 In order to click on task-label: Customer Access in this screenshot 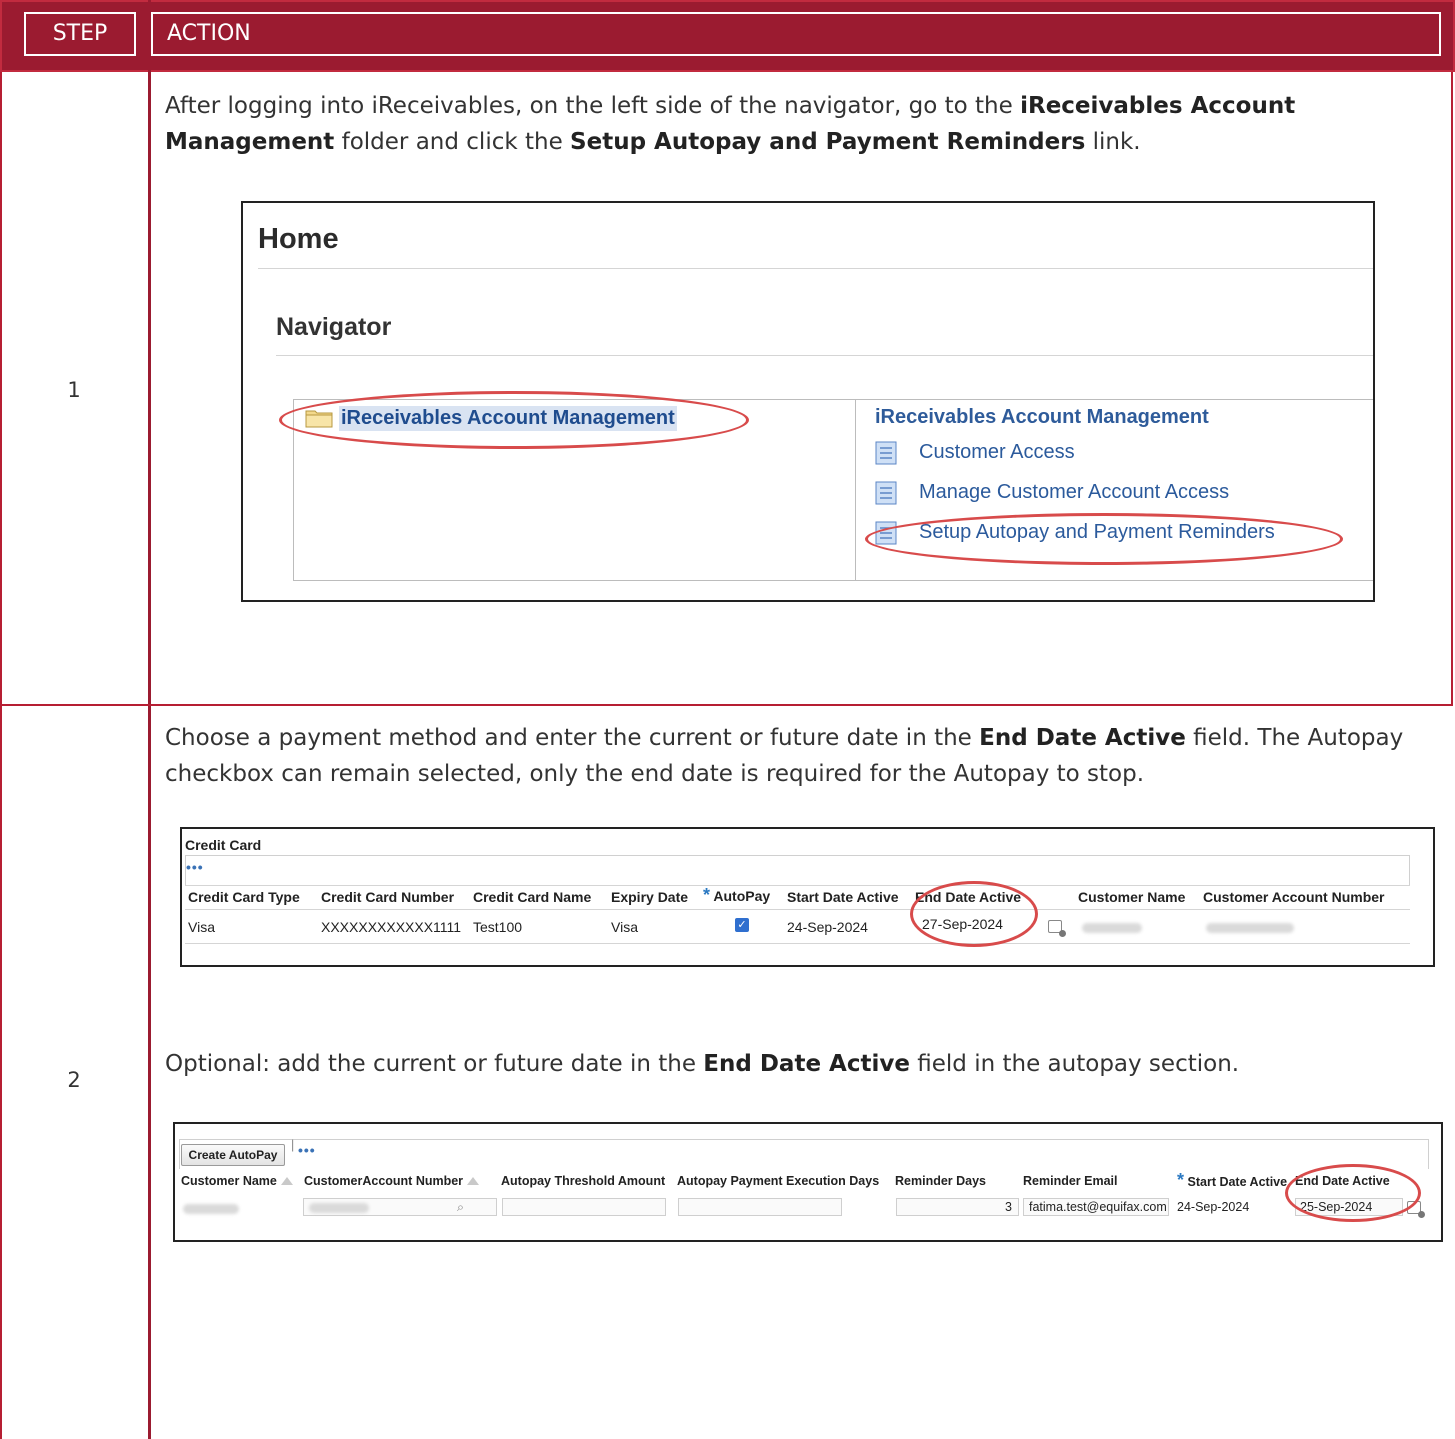, I will do `click(997, 452)`.